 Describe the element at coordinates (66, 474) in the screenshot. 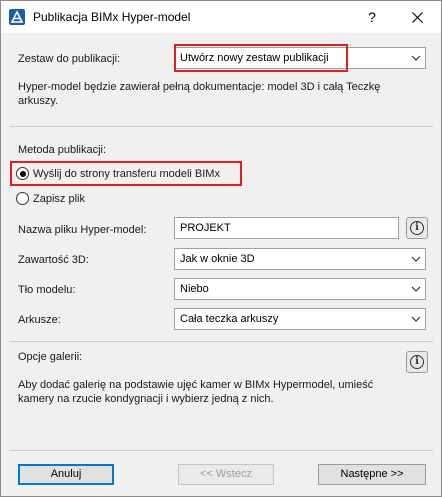

I see `cancel-button: Anuluj` at that location.